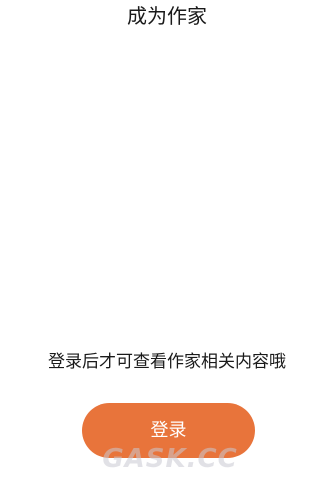 This screenshot has width=334, height=481. I want to click on login-hint-text: 登录后才可查看作家相关内容哦, so click(167, 362).